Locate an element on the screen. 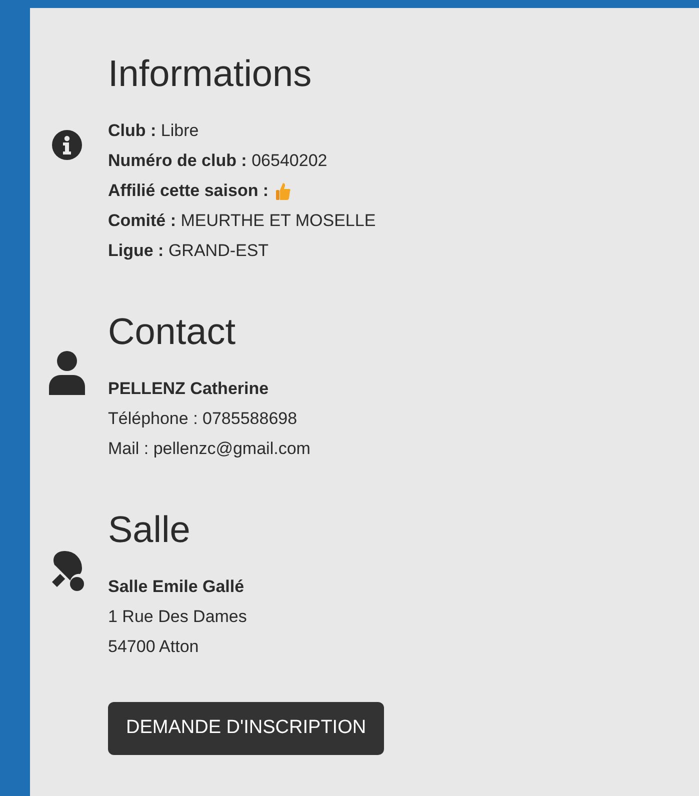 The height and width of the screenshot is (796, 699). section-heading: Salle is located at coordinates (150, 530).